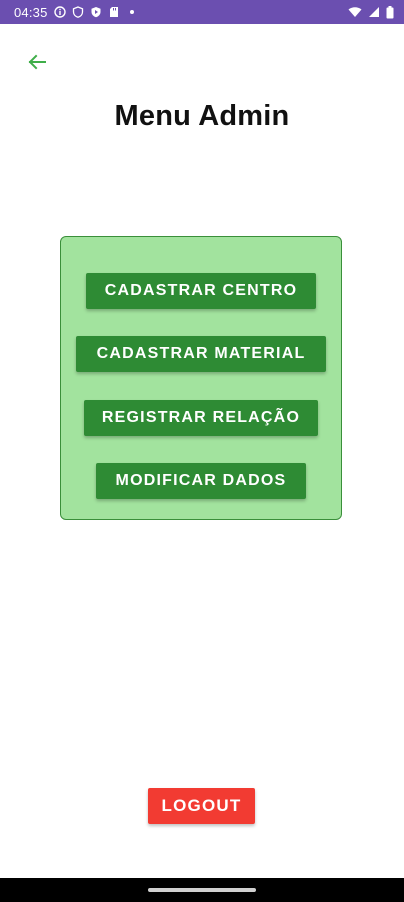 This screenshot has height=902, width=404. I want to click on cadastrar-material-button: CADASTRAR MATERIAL, so click(201, 354).